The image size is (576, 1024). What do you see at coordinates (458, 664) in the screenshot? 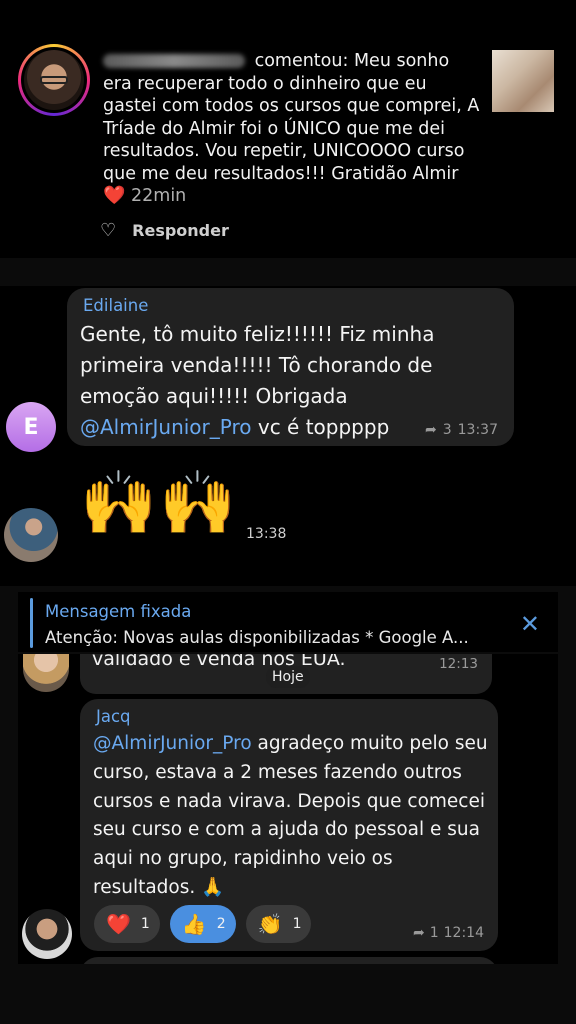
I see `previous-message-time: 12:13` at bounding box center [458, 664].